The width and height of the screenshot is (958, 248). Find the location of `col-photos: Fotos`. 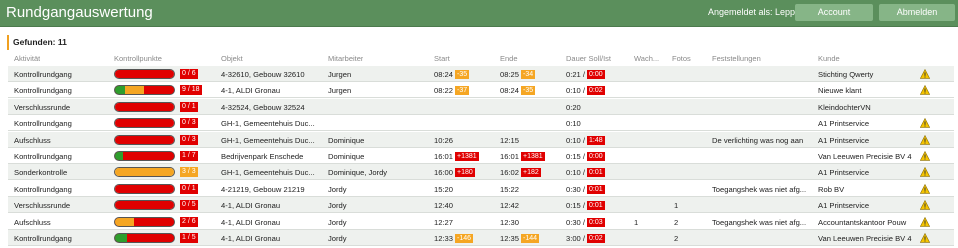

col-photos: Fotos is located at coordinates (681, 58).